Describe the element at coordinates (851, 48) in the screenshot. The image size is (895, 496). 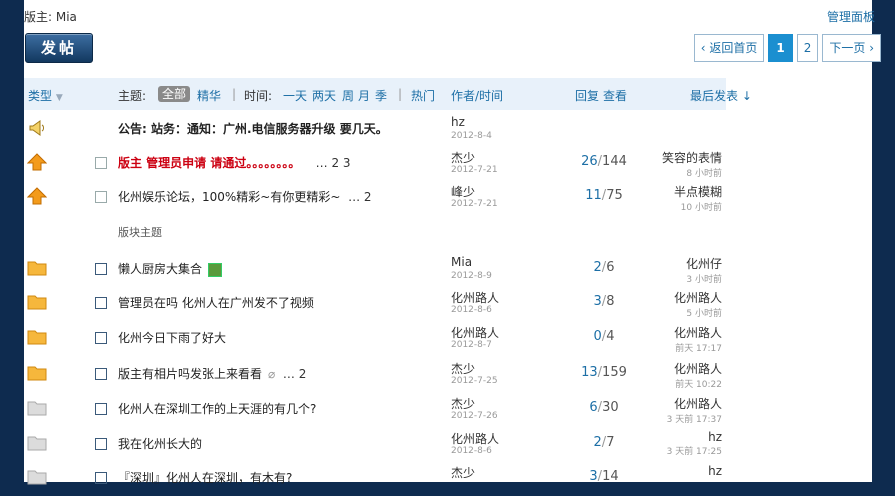
I see `next-page-button: 下一页 ›` at that location.